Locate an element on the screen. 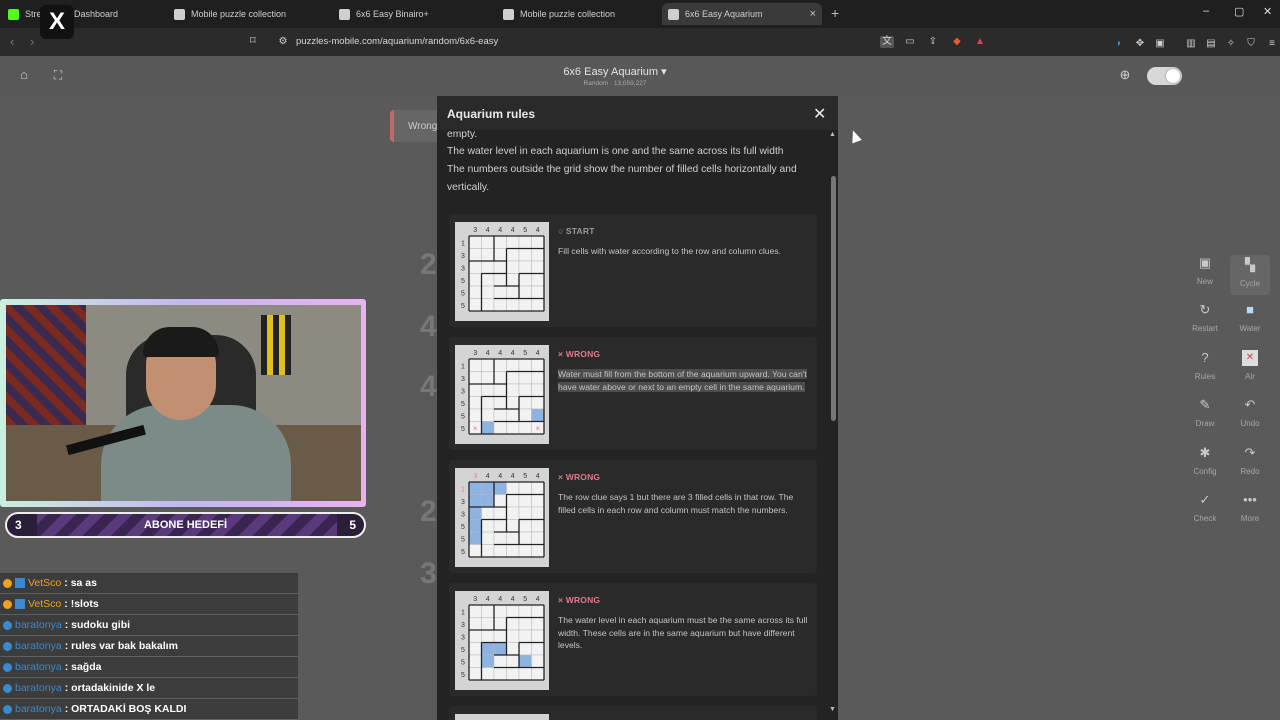 Image resolution: width=1280 pixels, height=720 pixels. fullscreen-icon: ⛶ is located at coordinates (58, 75).